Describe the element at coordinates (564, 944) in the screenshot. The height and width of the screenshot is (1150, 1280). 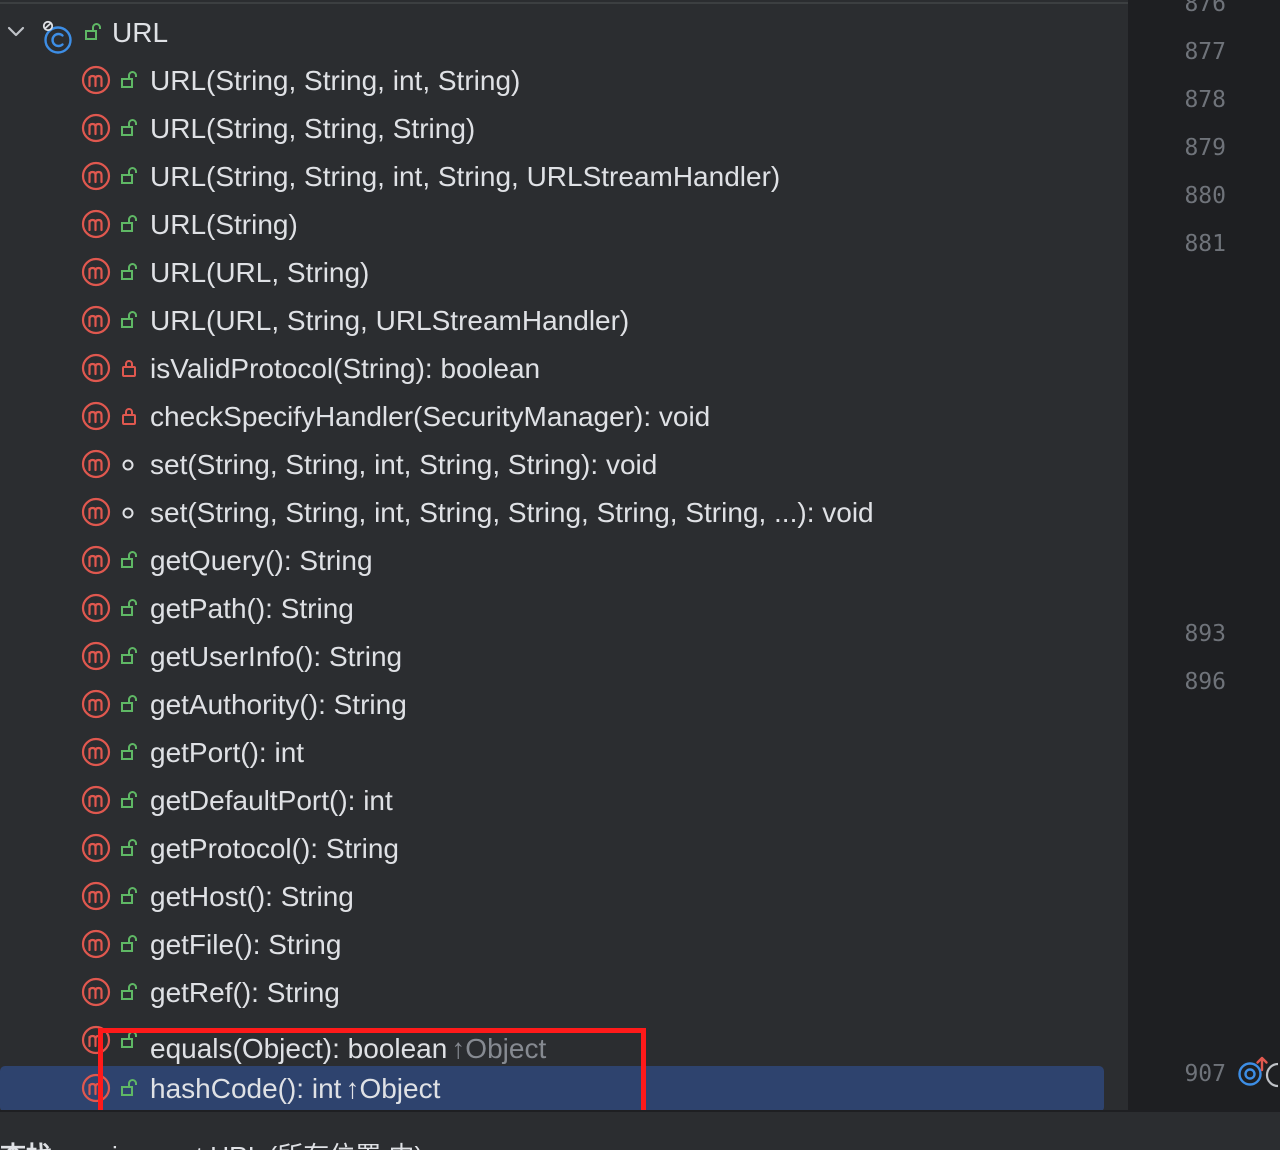
I see `tree-member-row: getFile(): String` at that location.